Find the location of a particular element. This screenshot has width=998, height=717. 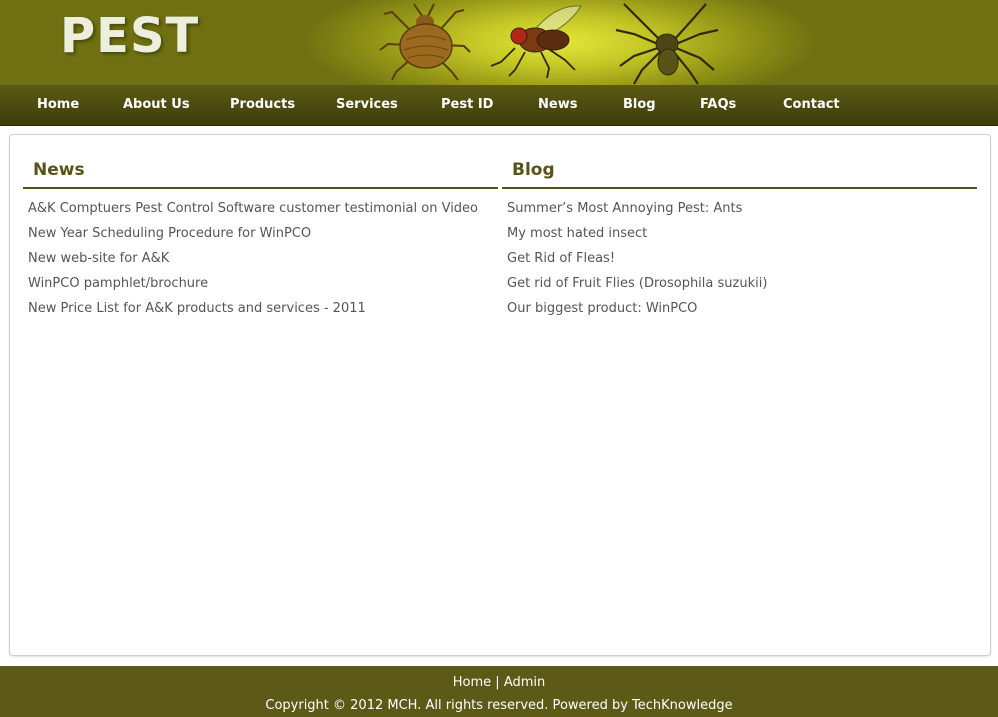

blog-item: My most hated insect is located at coordinates (739, 234).